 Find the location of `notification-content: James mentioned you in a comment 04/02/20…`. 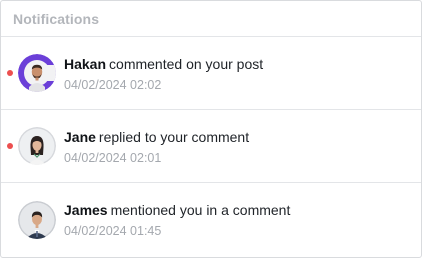

notification-content: James mentioned you in a comment 04/02/20… is located at coordinates (177, 220).